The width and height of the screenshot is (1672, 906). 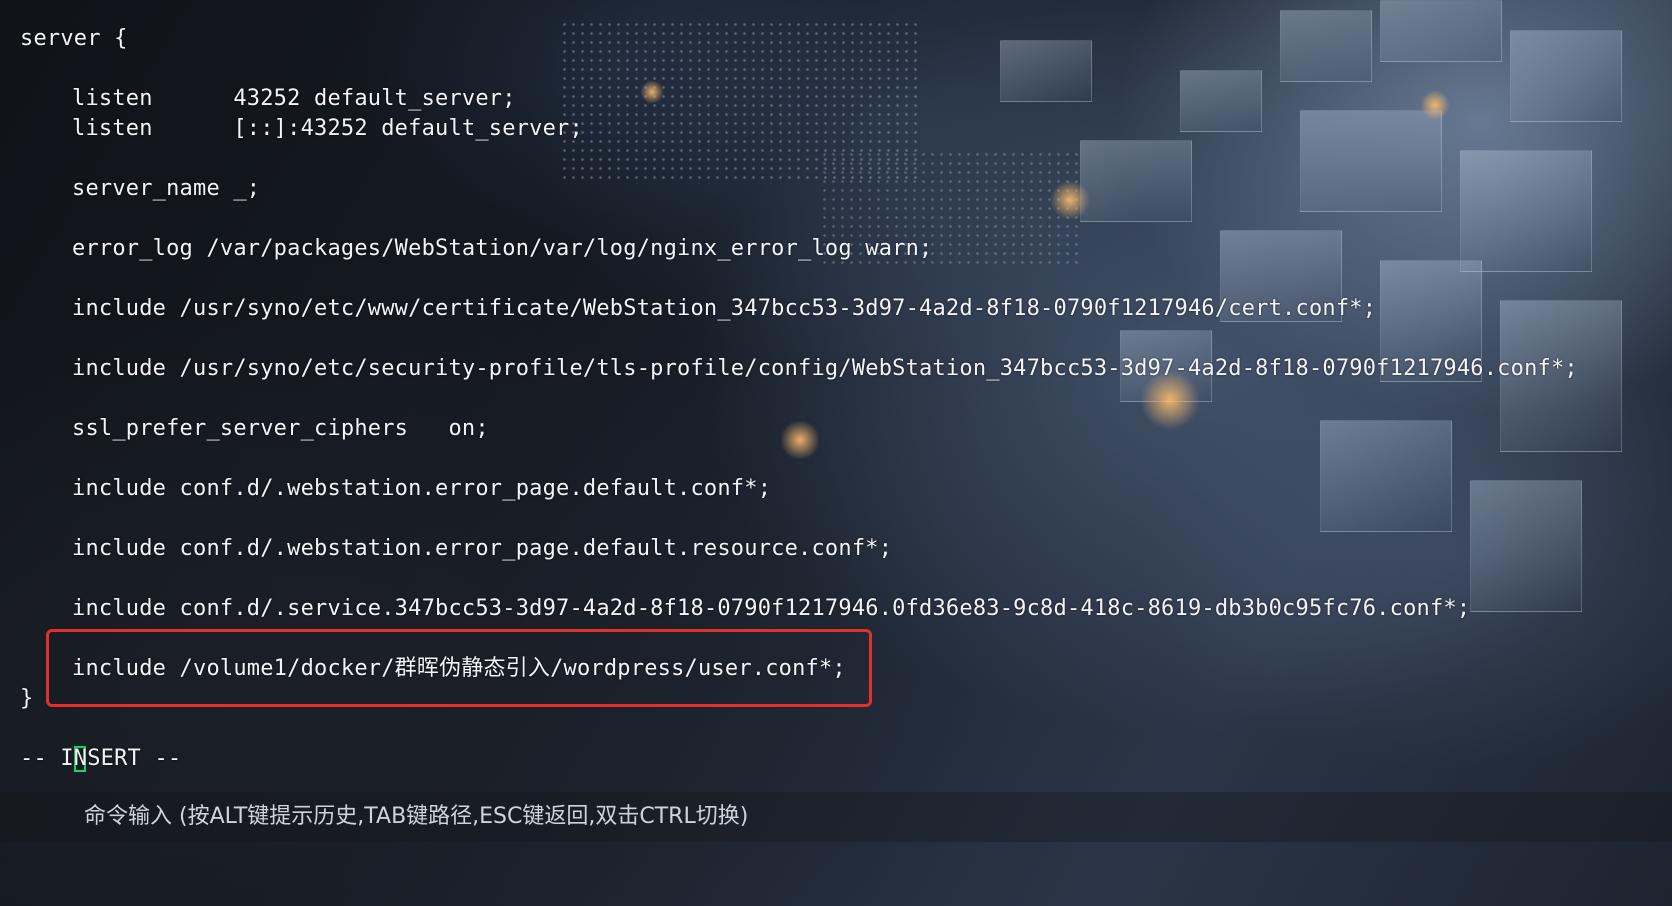 What do you see at coordinates (27, 698) in the screenshot?
I see `code-line: }` at bounding box center [27, 698].